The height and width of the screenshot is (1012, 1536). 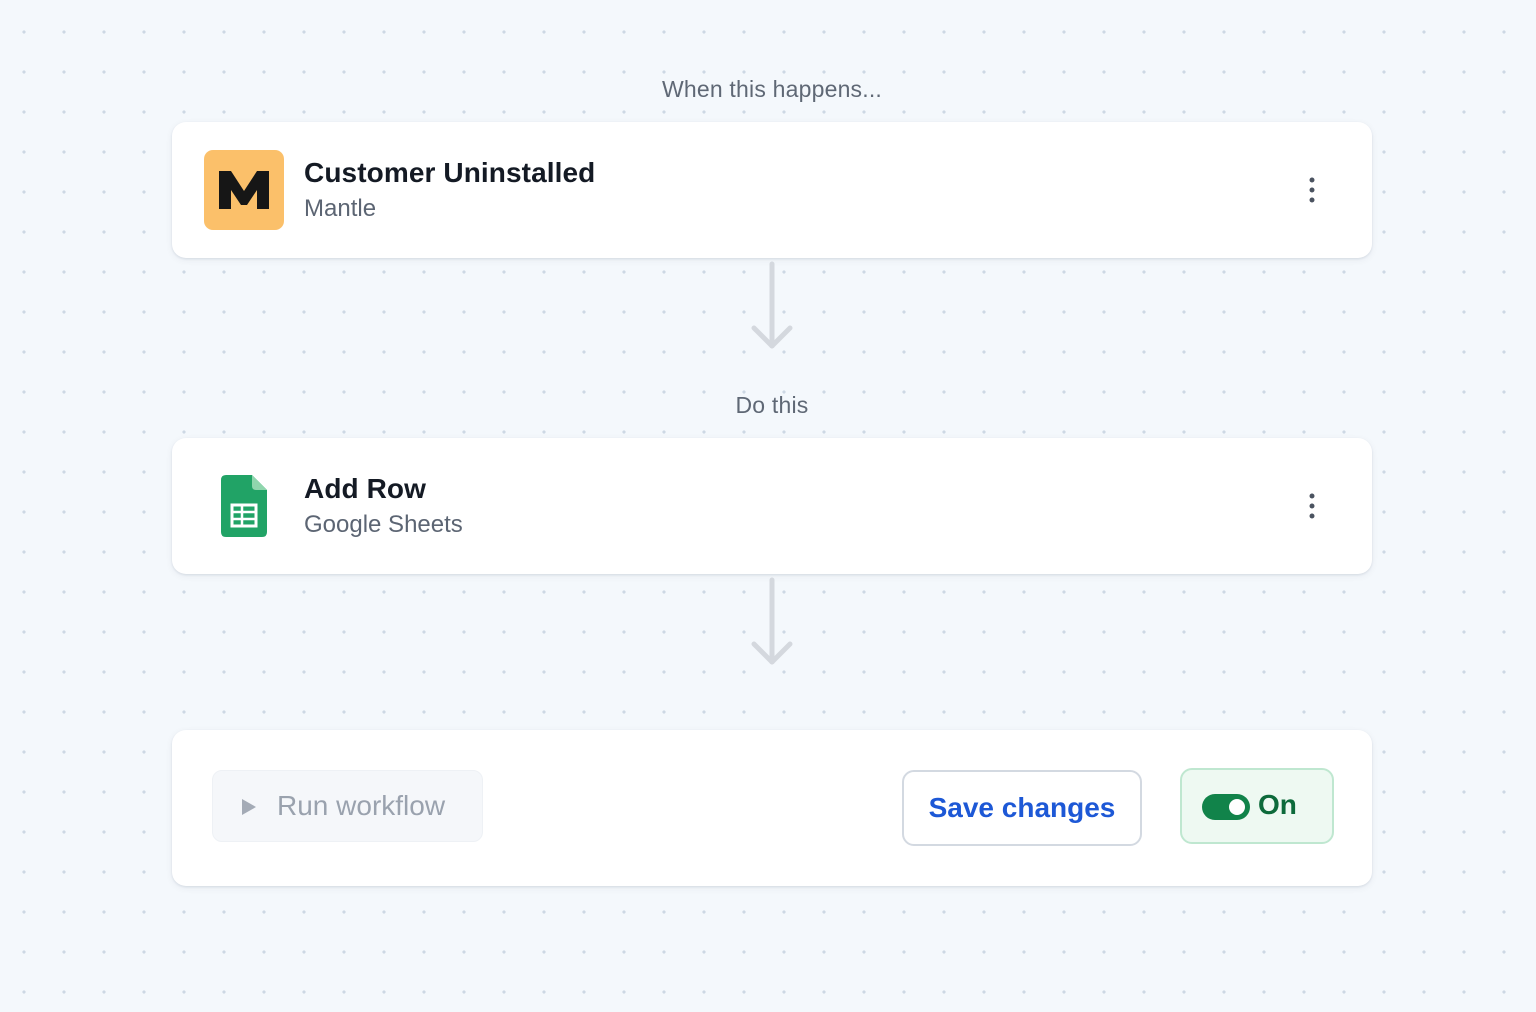 I want to click on trigger-step-card: Customer Uninstalled Mantle, so click(x=772, y=190).